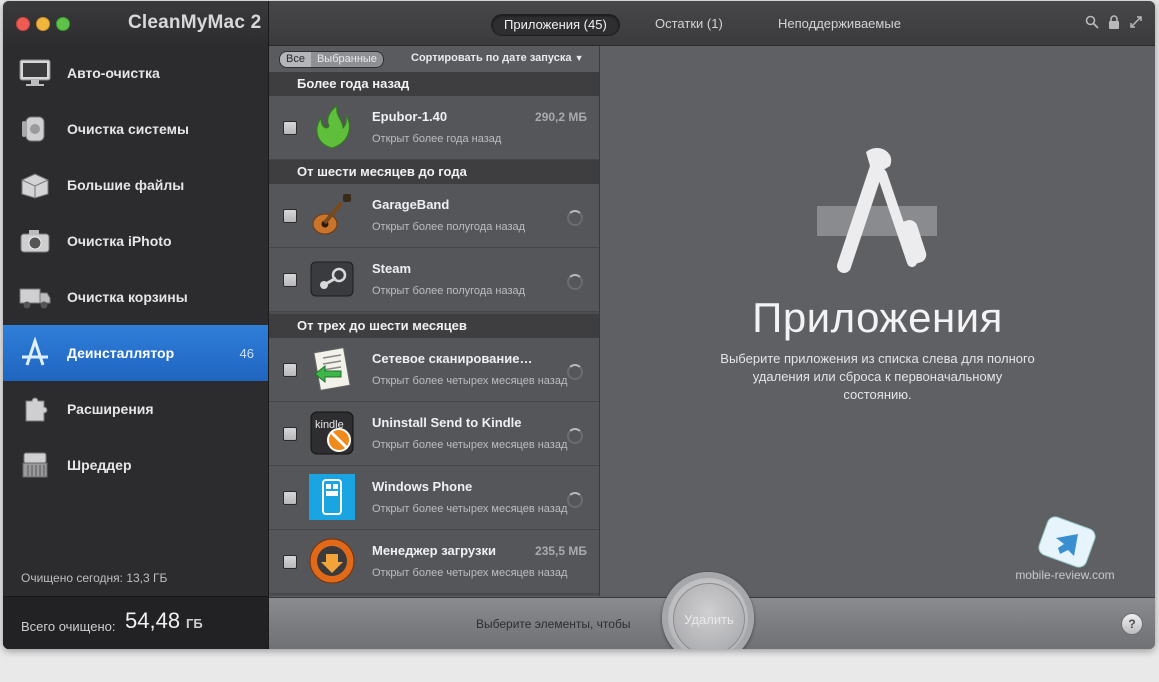  What do you see at coordinates (194, 623) in the screenshot?
I see `total-cleaned-unit: ГБ` at bounding box center [194, 623].